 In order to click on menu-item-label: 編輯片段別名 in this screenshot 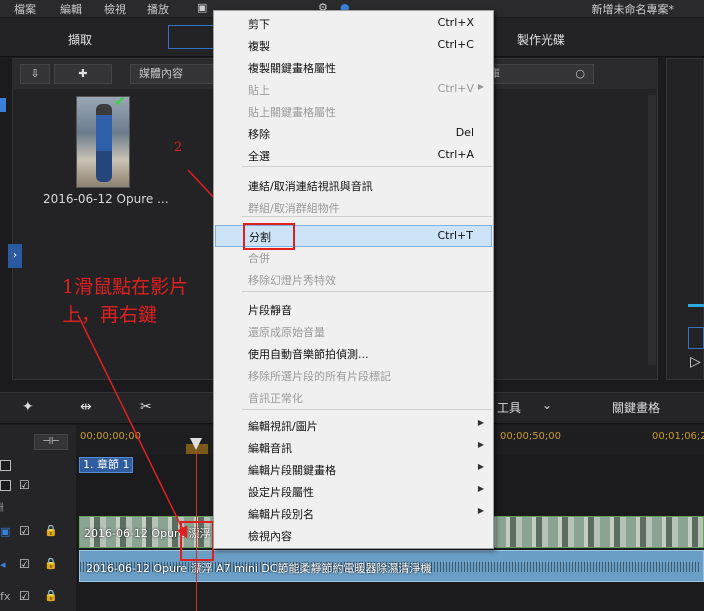, I will do `click(281, 514)`.